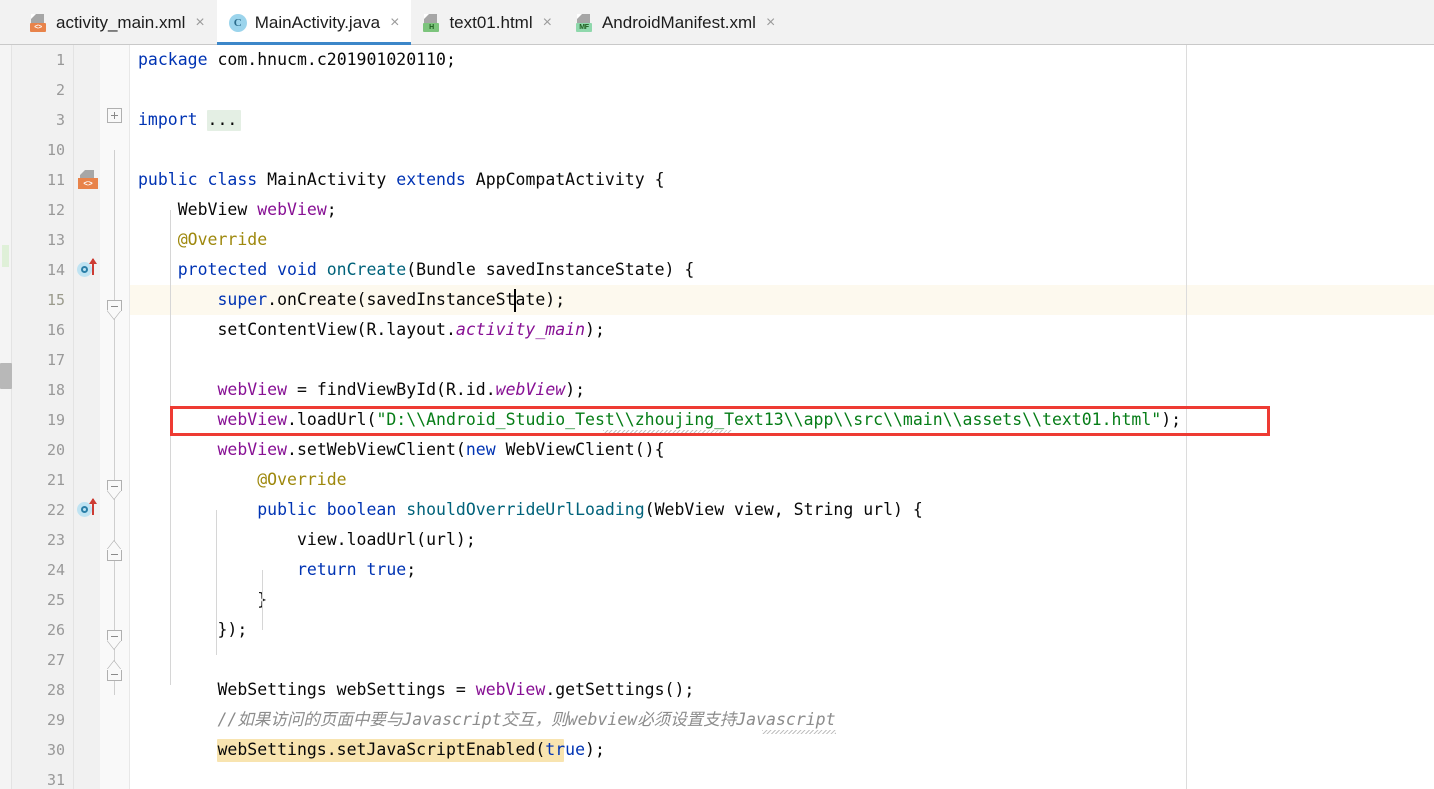  I want to click on code-line-13: @Override, so click(782, 240).